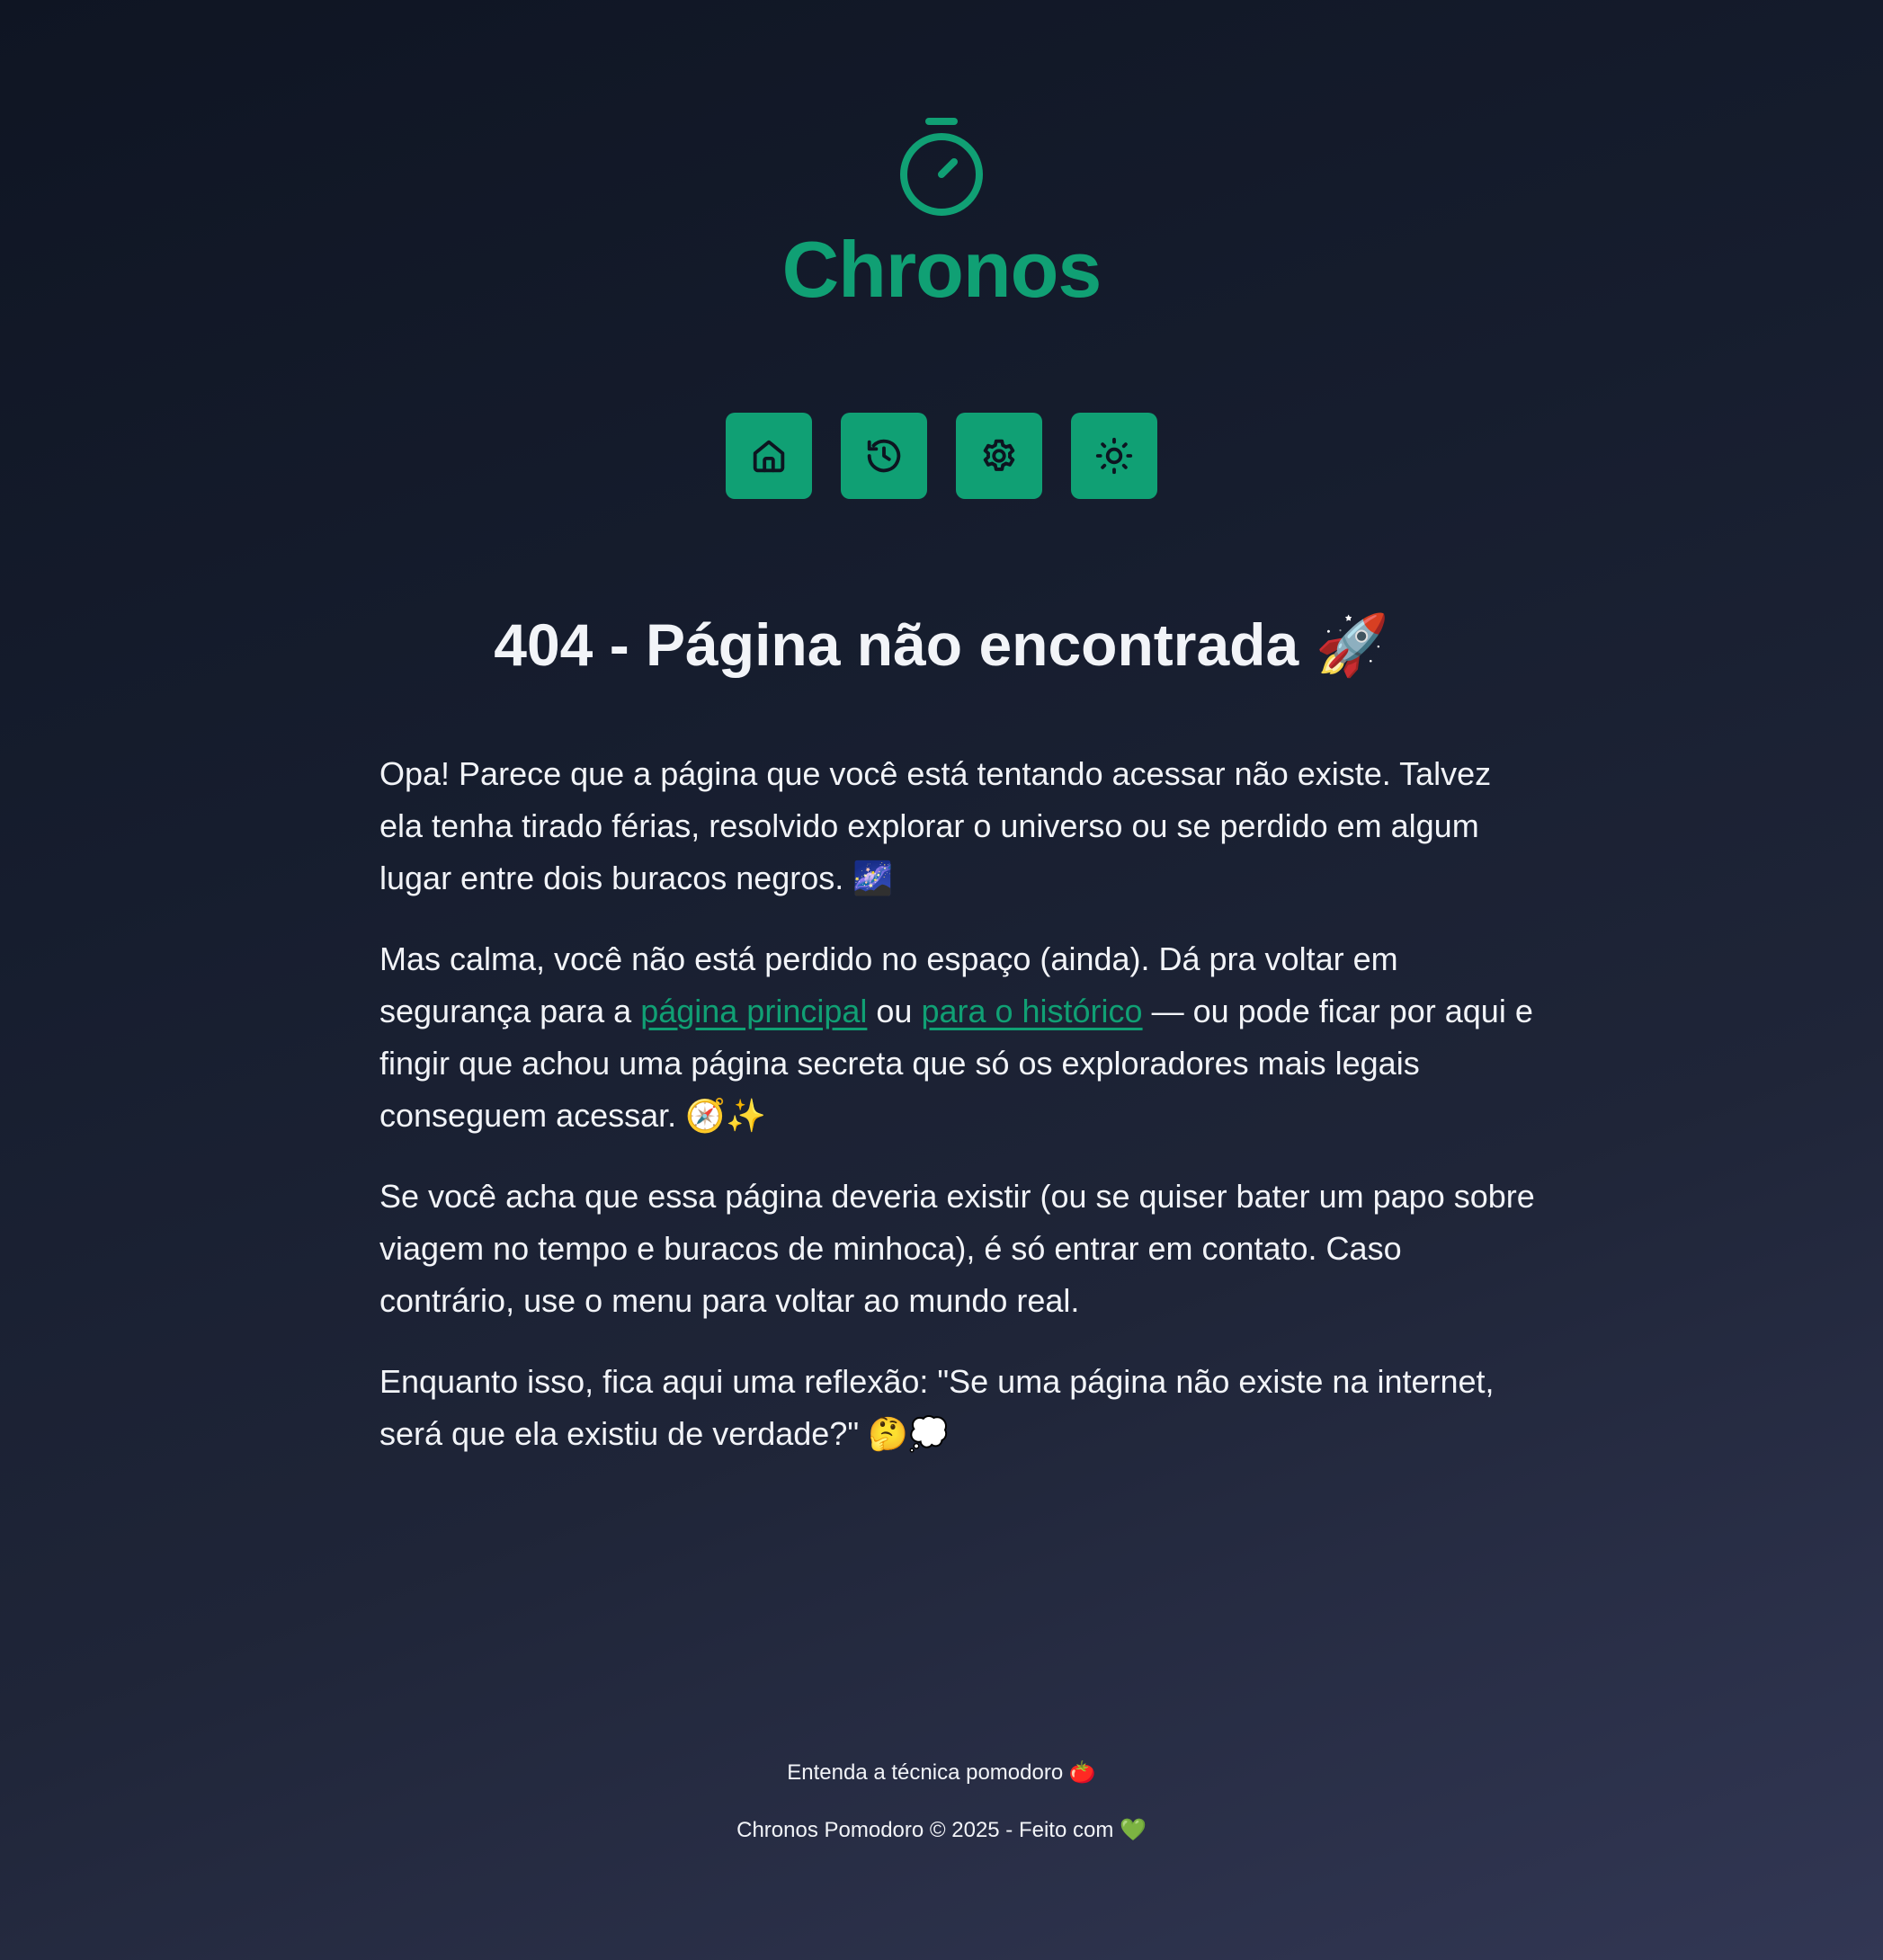 The width and height of the screenshot is (1883, 1960). I want to click on history-icon, so click(884, 456).